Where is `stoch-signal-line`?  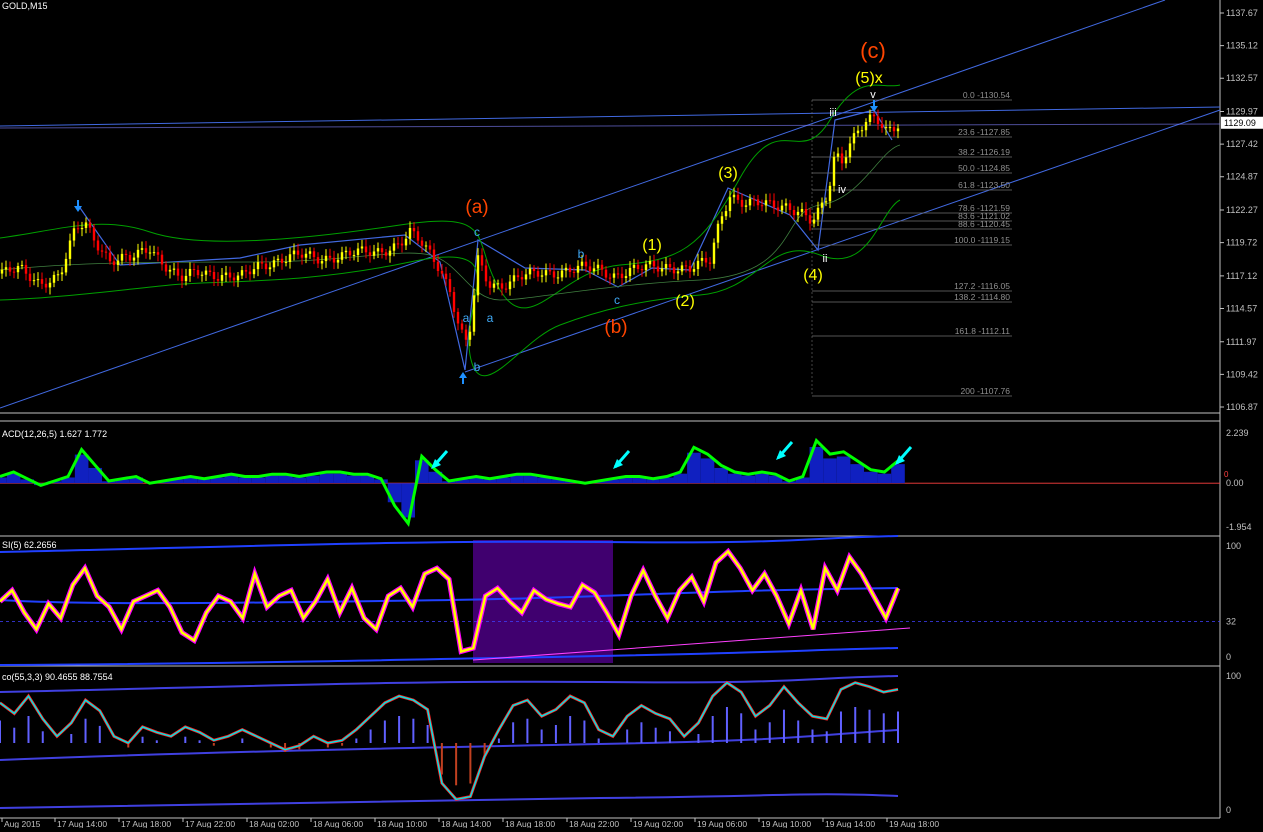
stoch-signal-line is located at coordinates (449, 740).